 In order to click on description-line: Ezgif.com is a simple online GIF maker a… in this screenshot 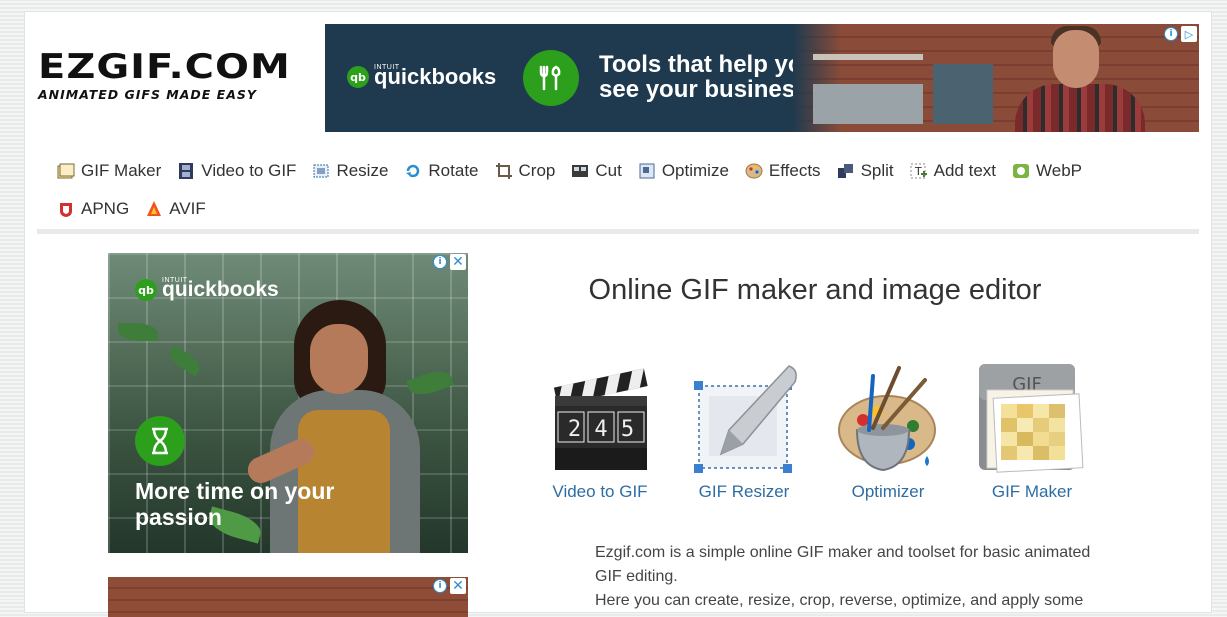, I will do `click(843, 552)`.